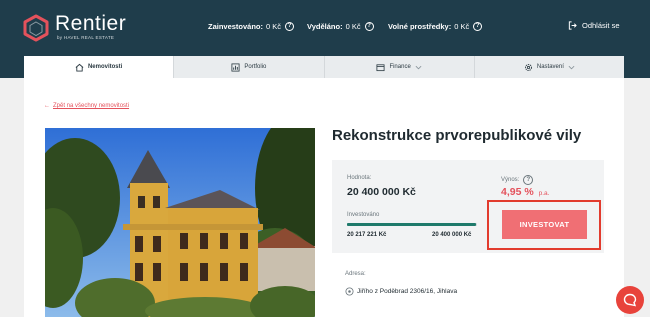 The image size is (650, 317). I want to click on back-link-label: Zpět na všechny nemovitosti, so click(91, 106).